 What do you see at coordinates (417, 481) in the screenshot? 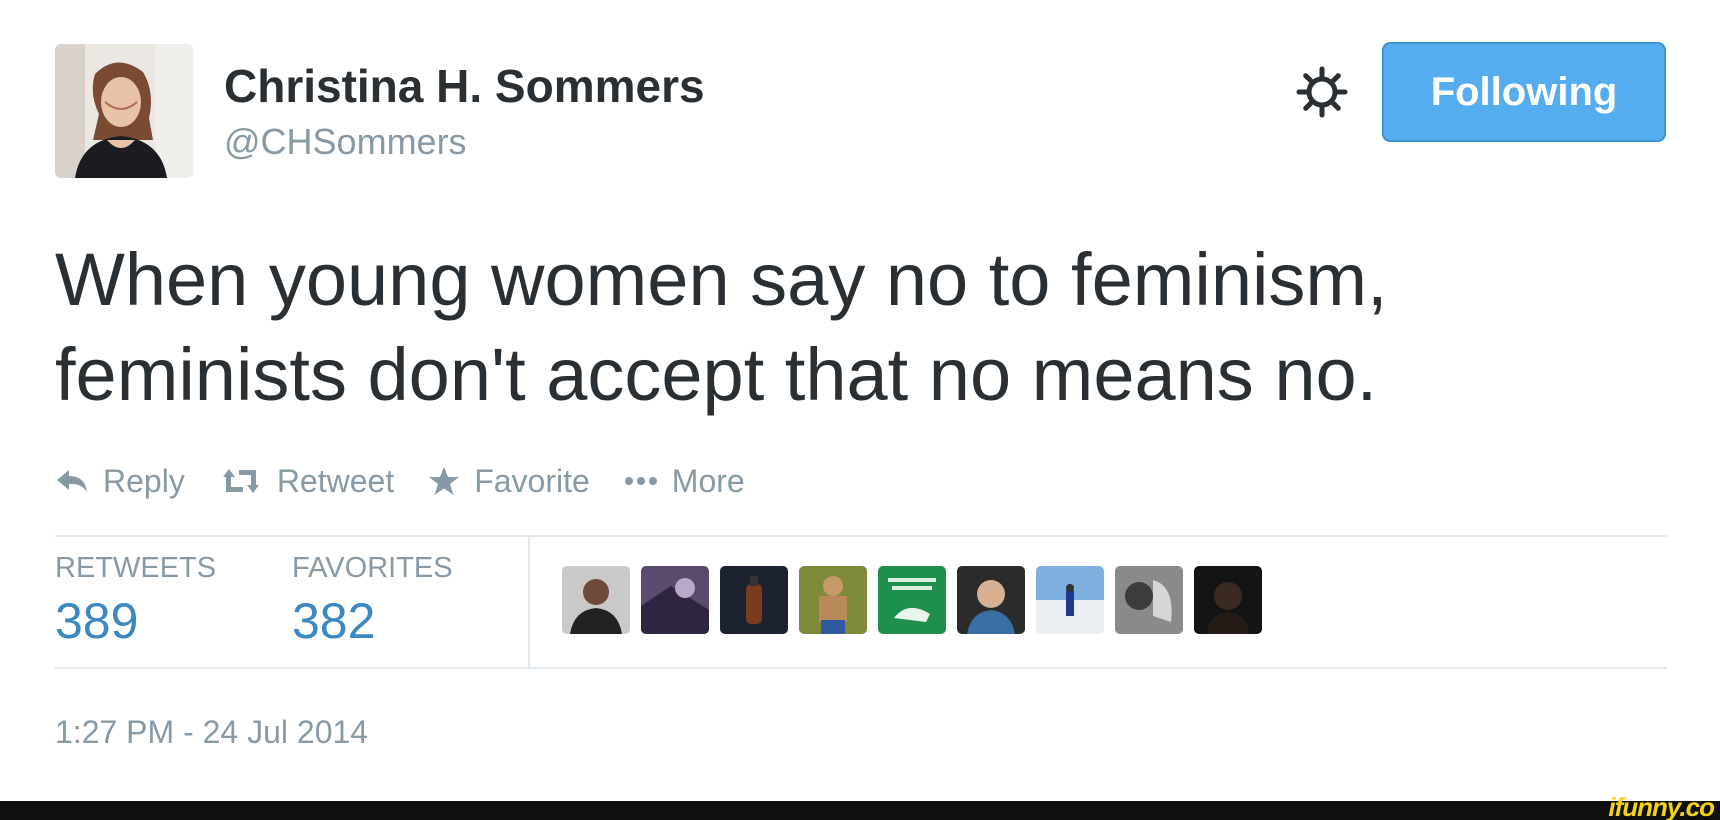
I see `tweet-actions: Reply Retweet Favorite More` at bounding box center [417, 481].